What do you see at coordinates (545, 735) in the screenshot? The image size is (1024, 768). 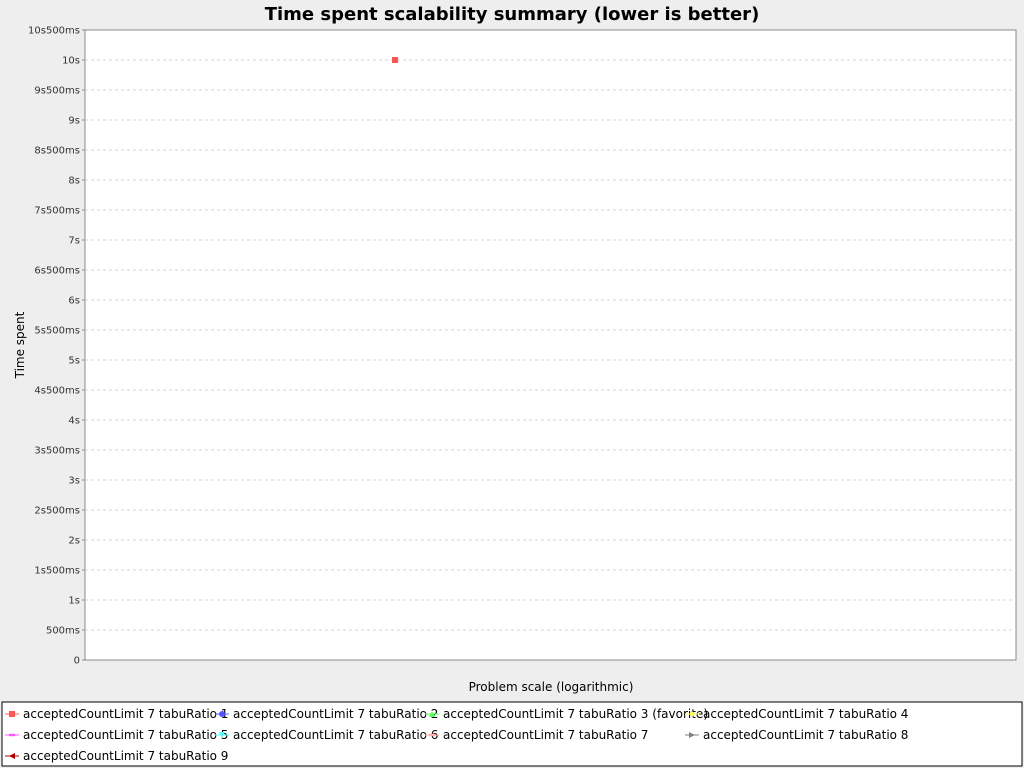 I see `legend-label: acceptedCountLimit 7 tabuRatio 7` at bounding box center [545, 735].